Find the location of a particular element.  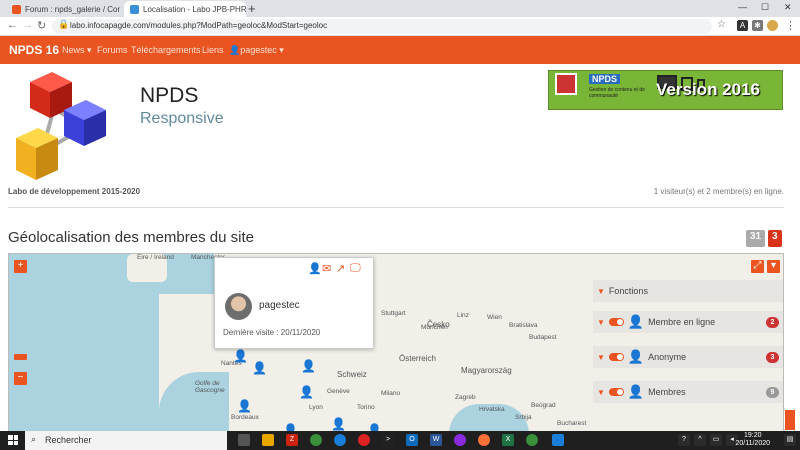

bookmark-star-icon: ☆ is located at coordinates (721, 24).